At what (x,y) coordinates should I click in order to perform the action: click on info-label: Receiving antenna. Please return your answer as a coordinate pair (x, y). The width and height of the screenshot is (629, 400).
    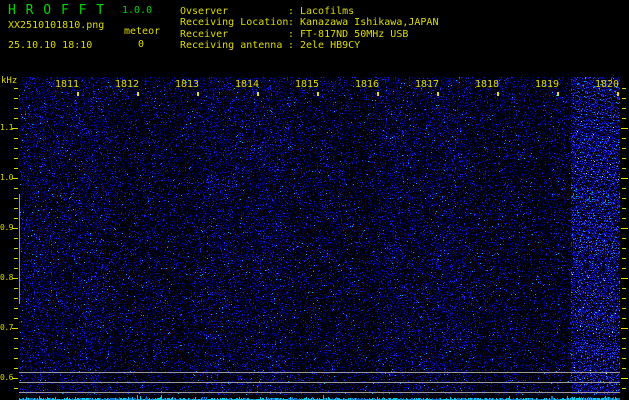
    Looking at the image, I should click on (231, 46).